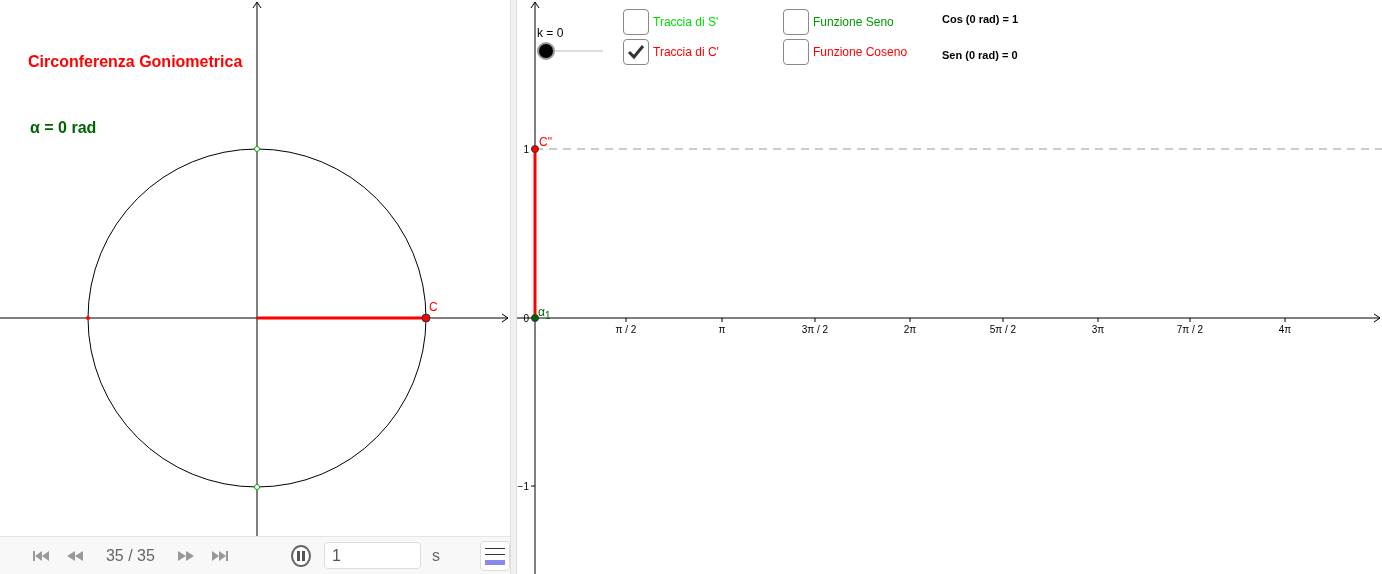 Image resolution: width=1382 pixels, height=574 pixels. Describe the element at coordinates (63, 127) in the screenshot. I see `angle-label: α = 0 rad` at that location.